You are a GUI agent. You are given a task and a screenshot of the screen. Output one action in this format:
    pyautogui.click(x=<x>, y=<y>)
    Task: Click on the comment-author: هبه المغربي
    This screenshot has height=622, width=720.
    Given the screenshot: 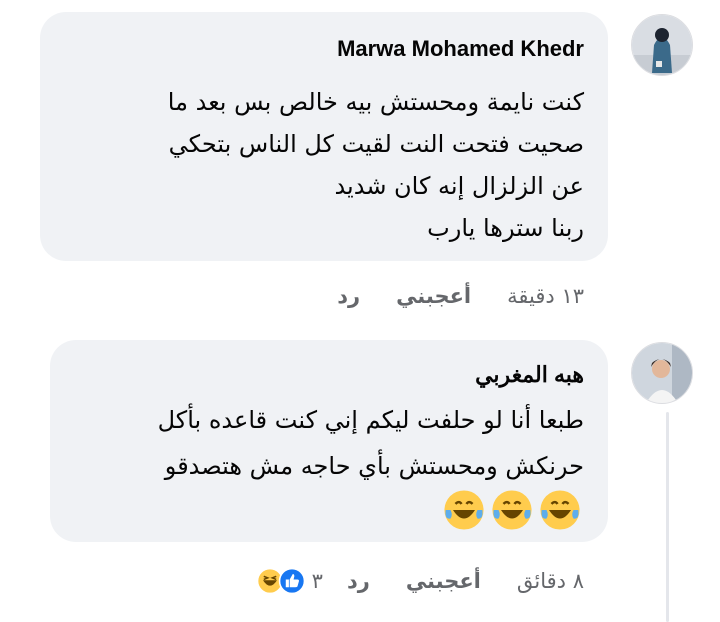 What is the action you would take?
    pyautogui.click(x=529, y=375)
    